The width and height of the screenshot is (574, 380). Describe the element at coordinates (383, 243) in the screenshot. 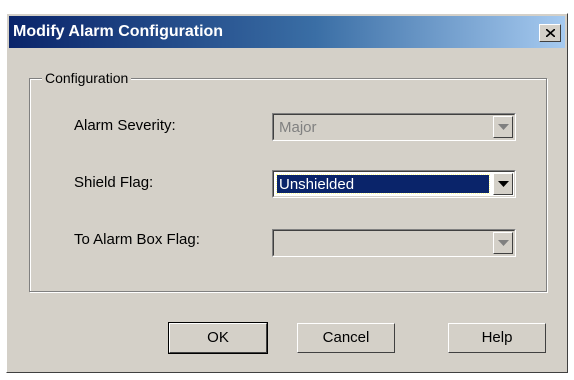

I see `to-alarm-box-flag-value` at that location.